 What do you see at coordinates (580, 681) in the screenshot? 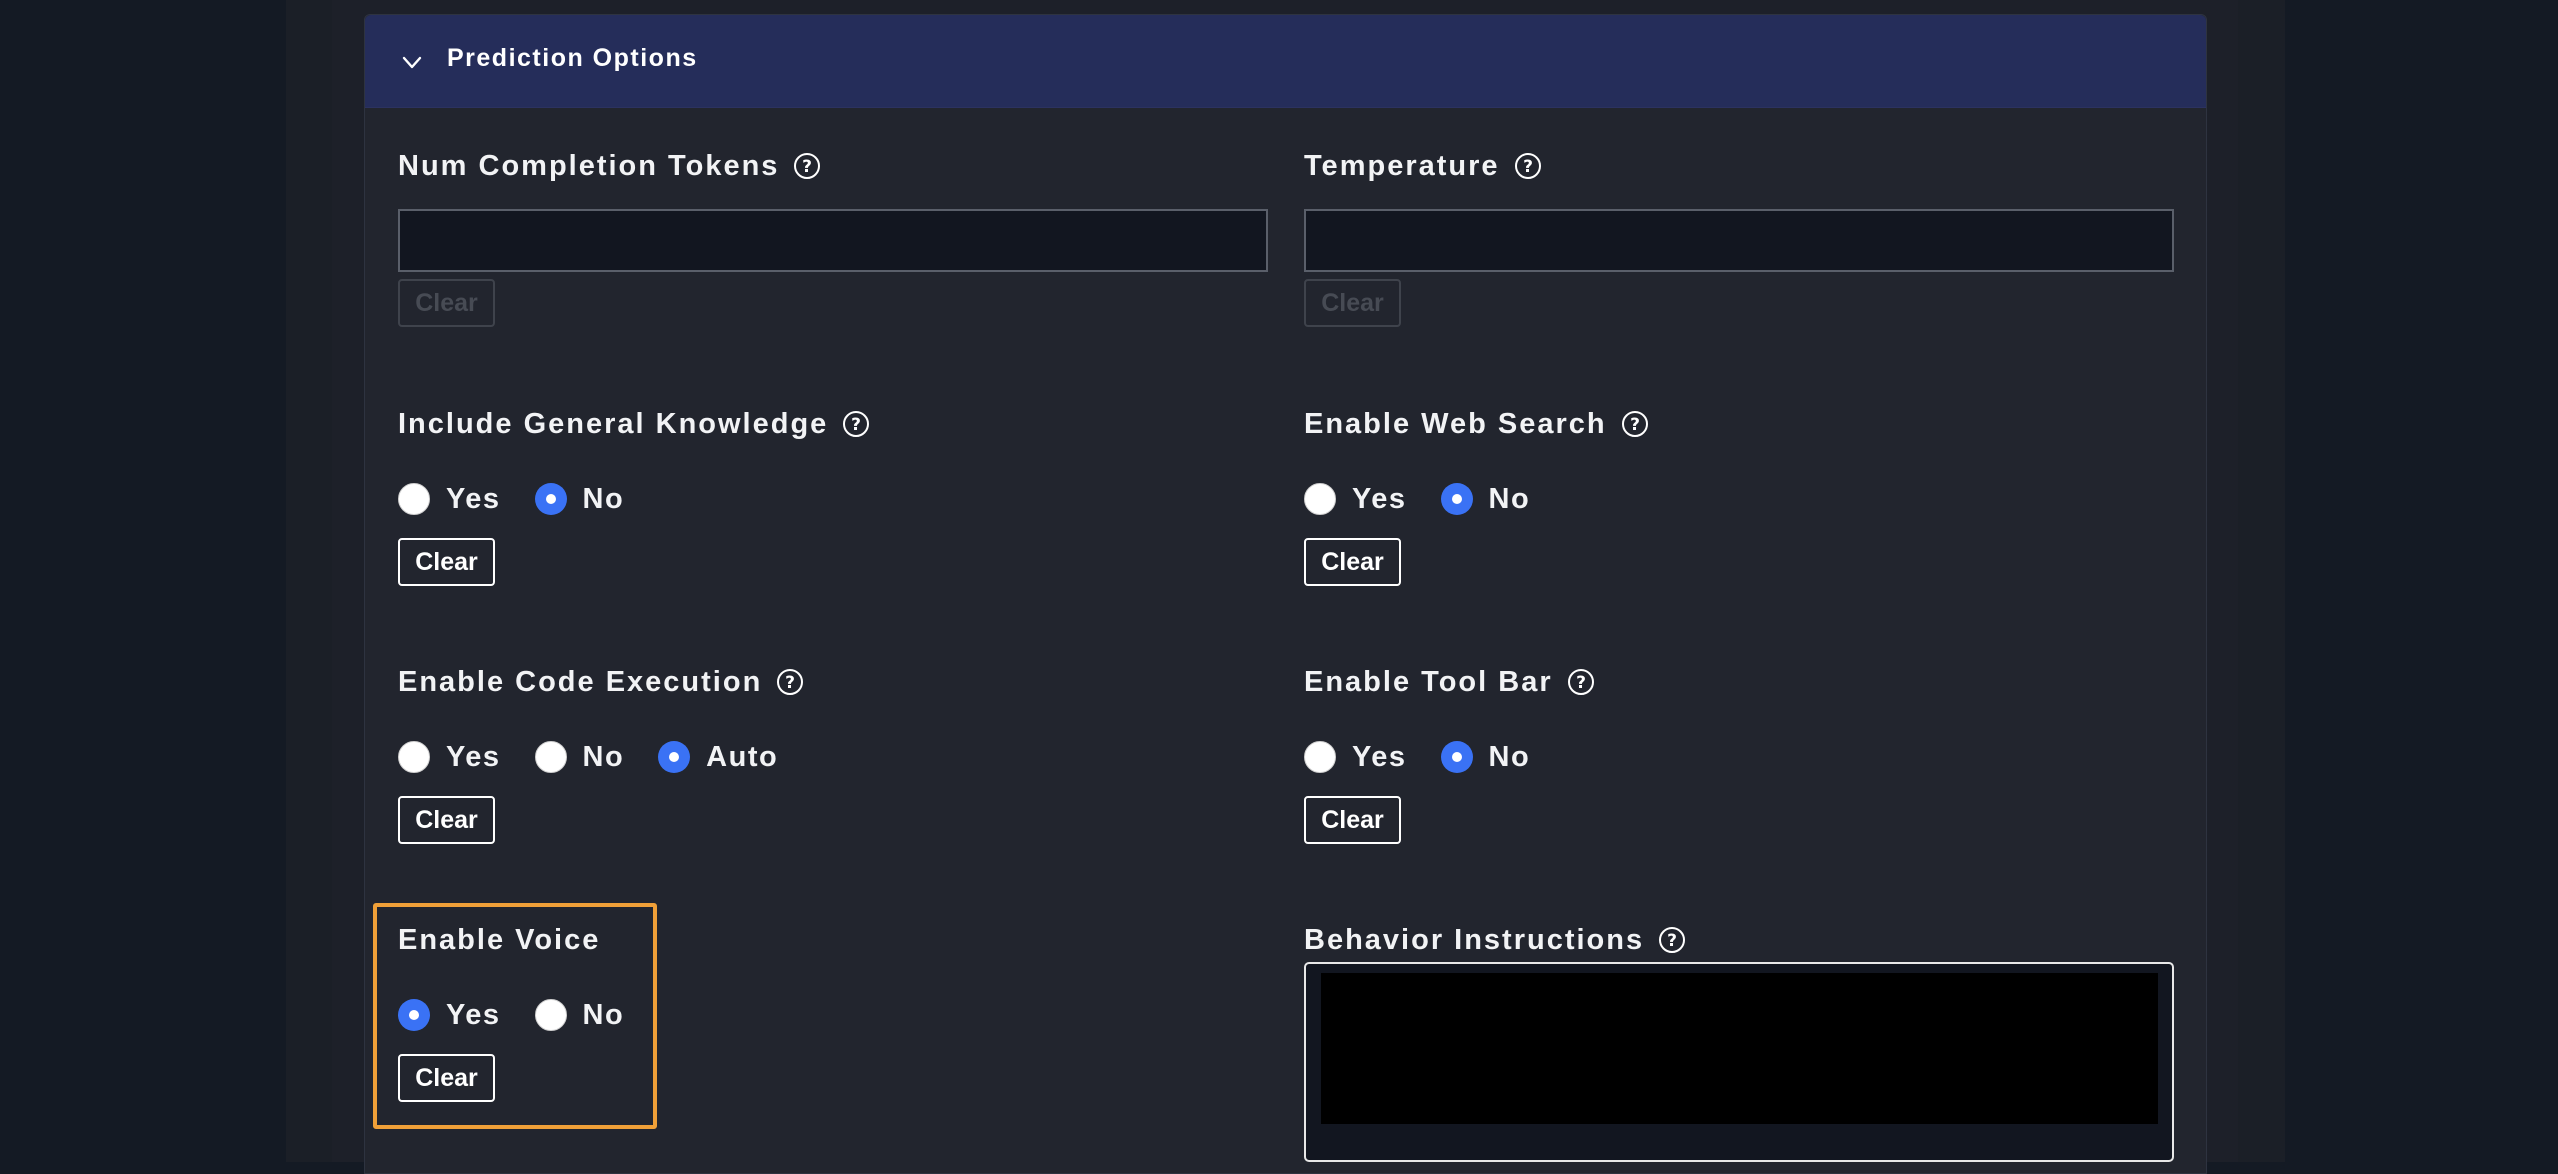
I see `enable-code-execution-label: Enable Code Execution` at bounding box center [580, 681].